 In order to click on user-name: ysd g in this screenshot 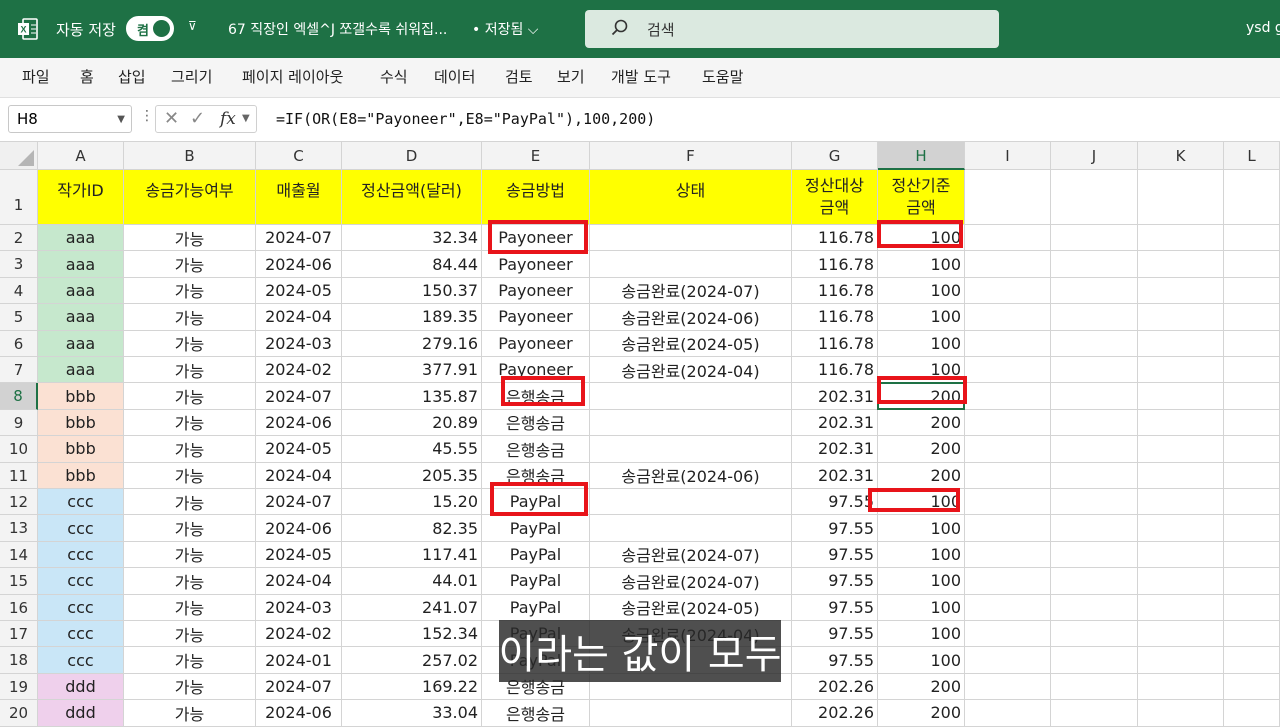, I will do `click(1263, 28)`.